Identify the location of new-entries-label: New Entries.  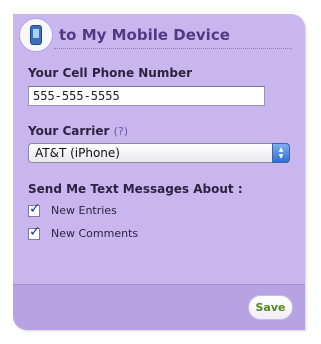
(84, 210).